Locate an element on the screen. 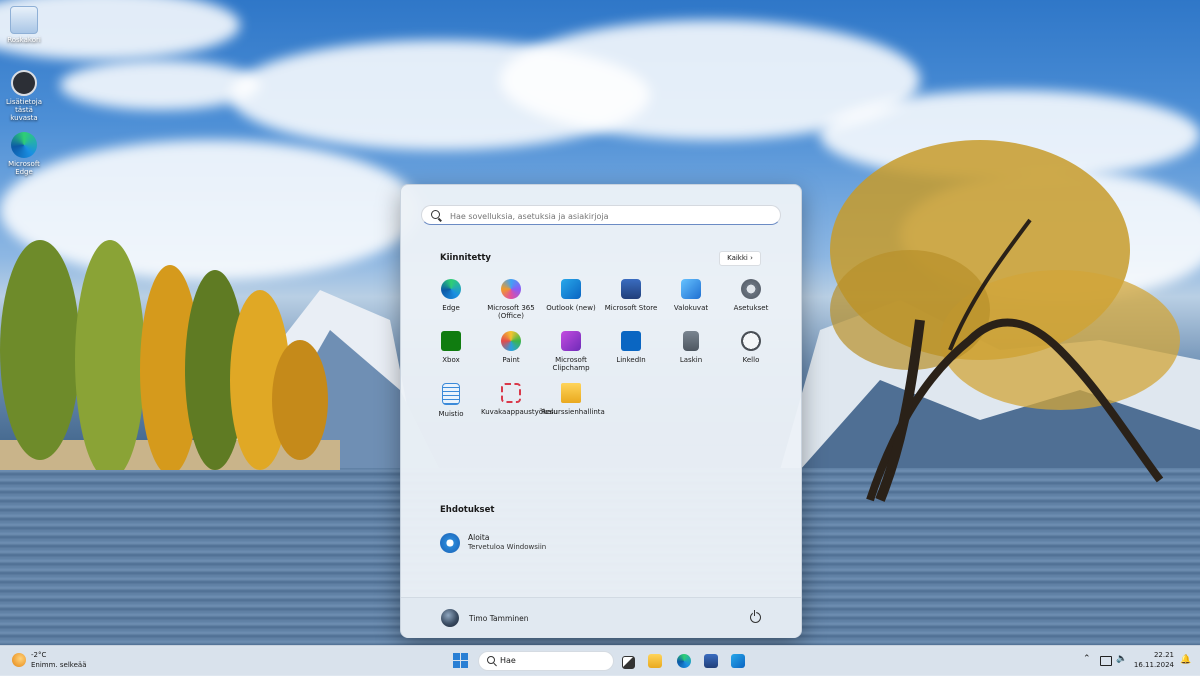 The image size is (1200, 676). pinned-app-linkedin: LinkedIn is located at coordinates (631, 347).